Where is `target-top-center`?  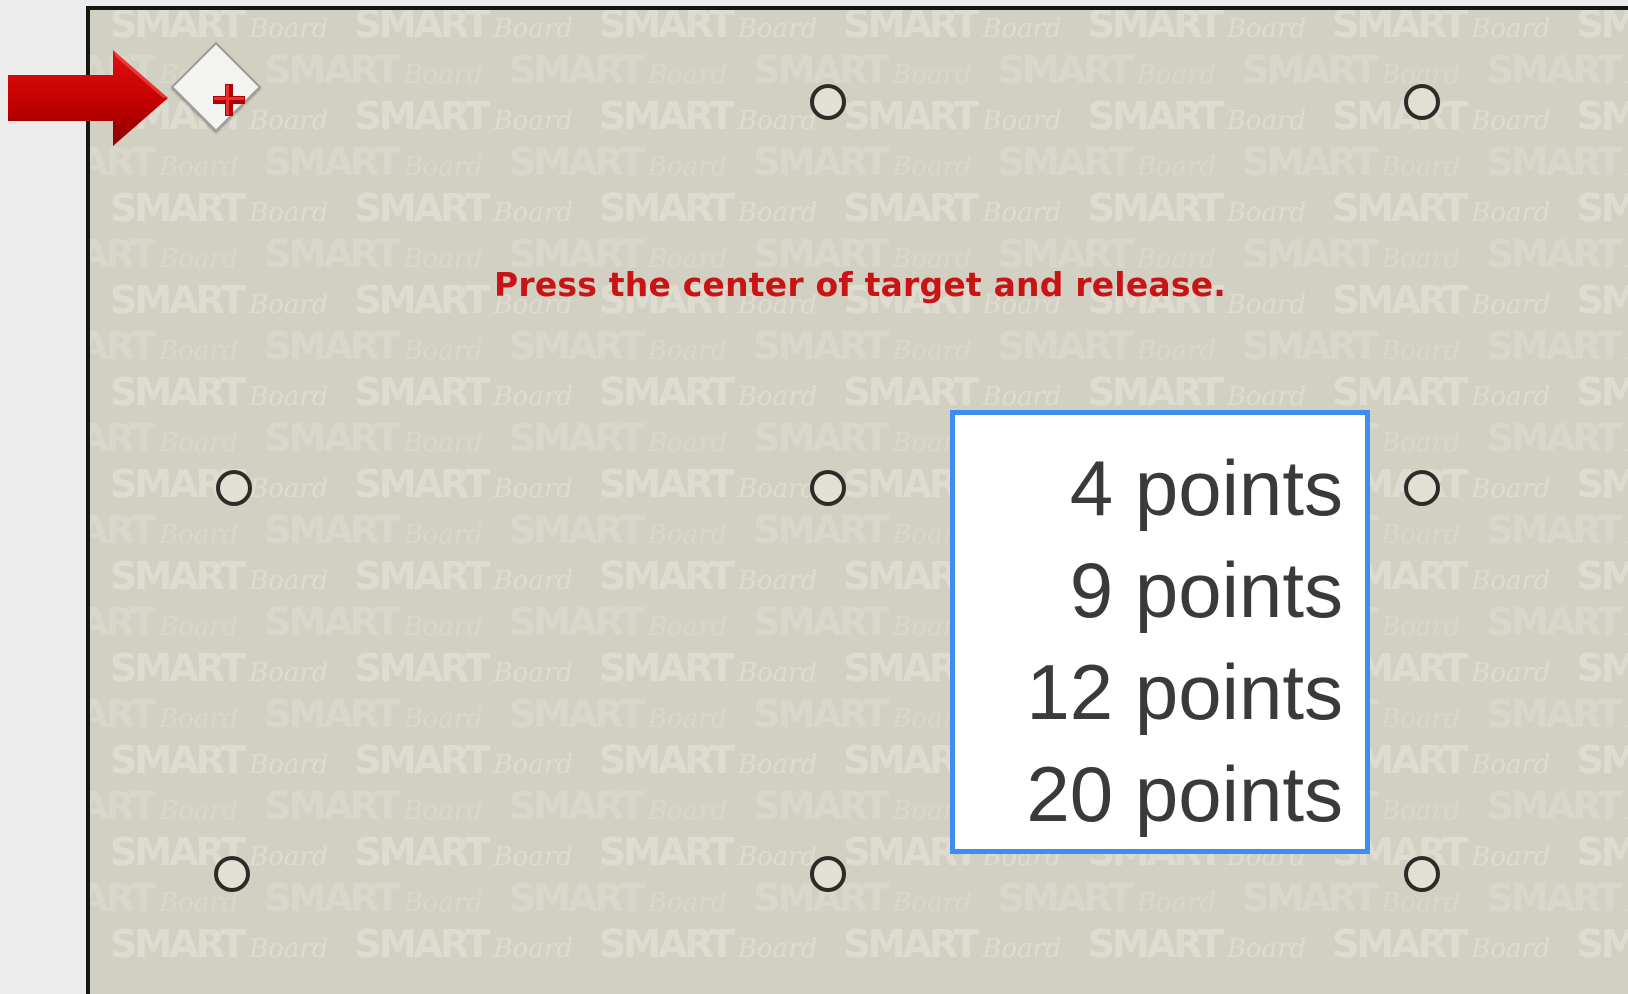
target-top-center is located at coordinates (828, 102).